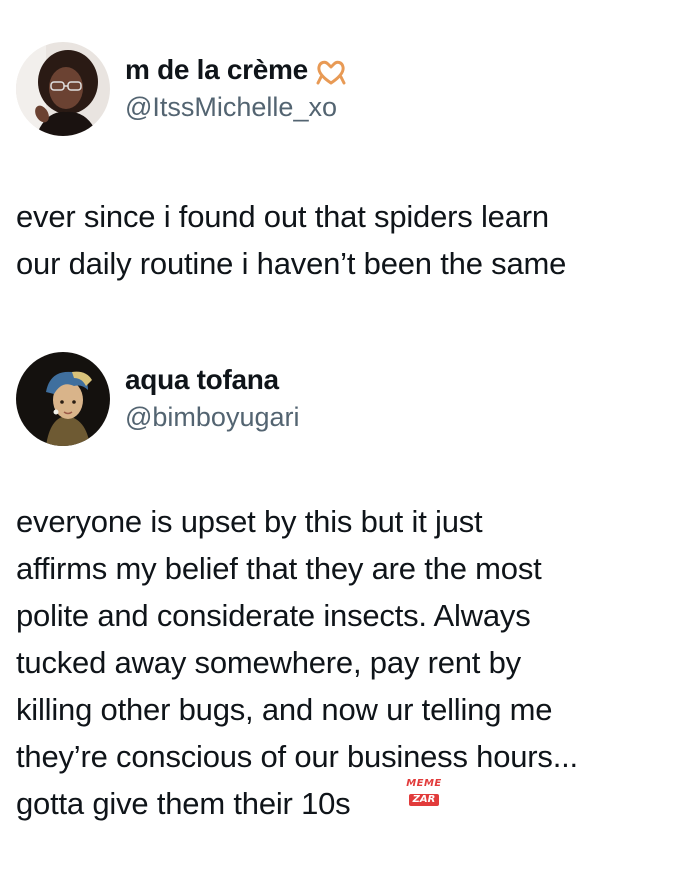 Image resolution: width=700 pixels, height=875 pixels. I want to click on display-name-text: aqua tofana, so click(202, 379).